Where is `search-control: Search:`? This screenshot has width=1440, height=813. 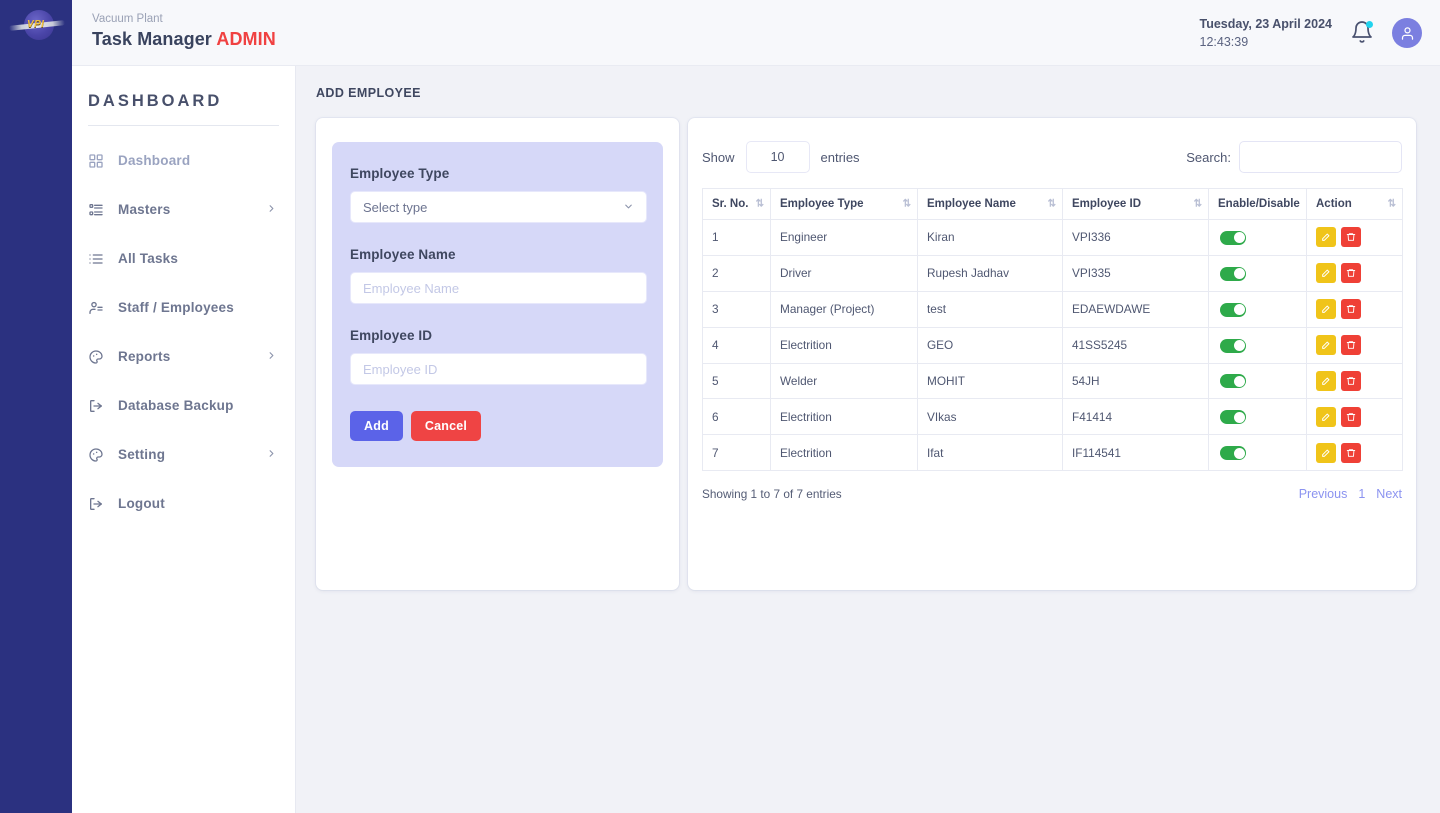 search-control: Search: is located at coordinates (1294, 157).